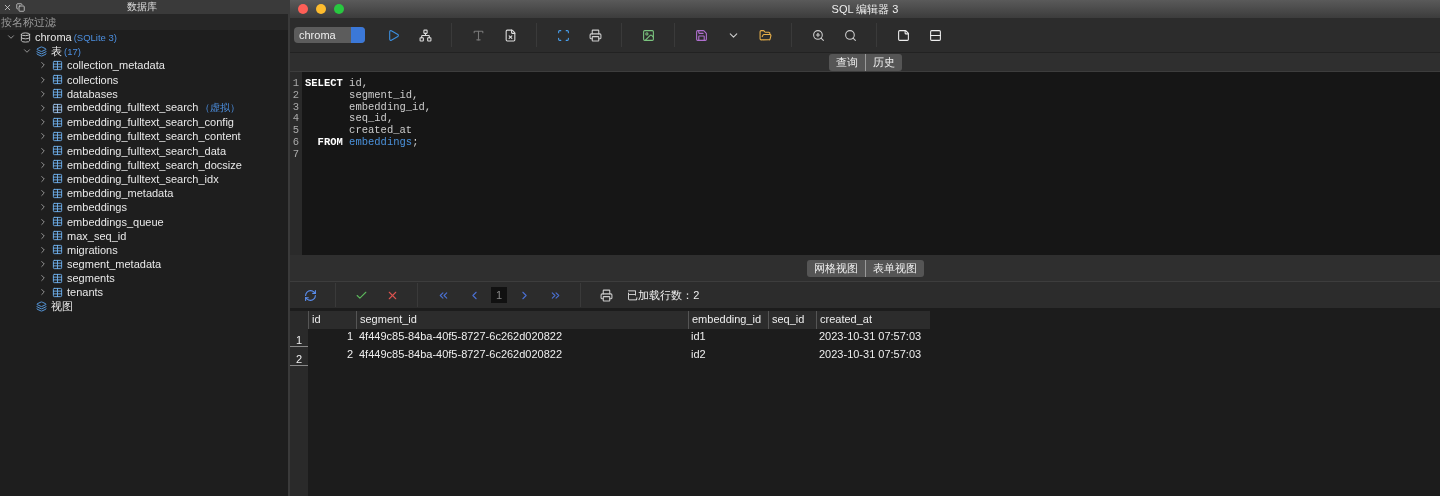  What do you see at coordinates (835, 268) in the screenshot?
I see `result-tab: 网格视图` at bounding box center [835, 268].